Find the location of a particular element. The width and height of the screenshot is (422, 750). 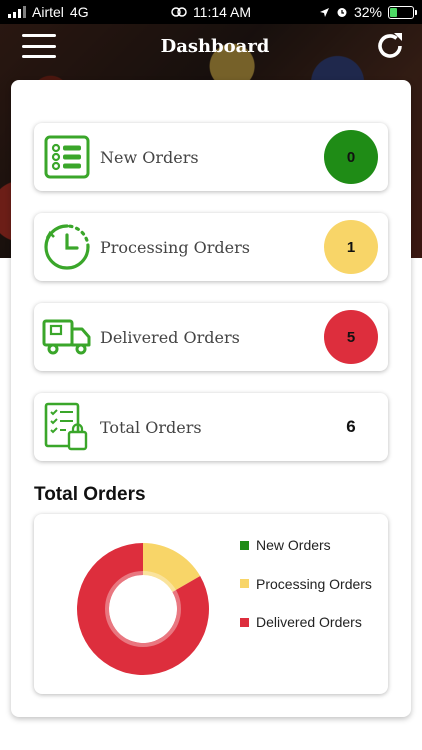

clock-icon is located at coordinates (67, 247).